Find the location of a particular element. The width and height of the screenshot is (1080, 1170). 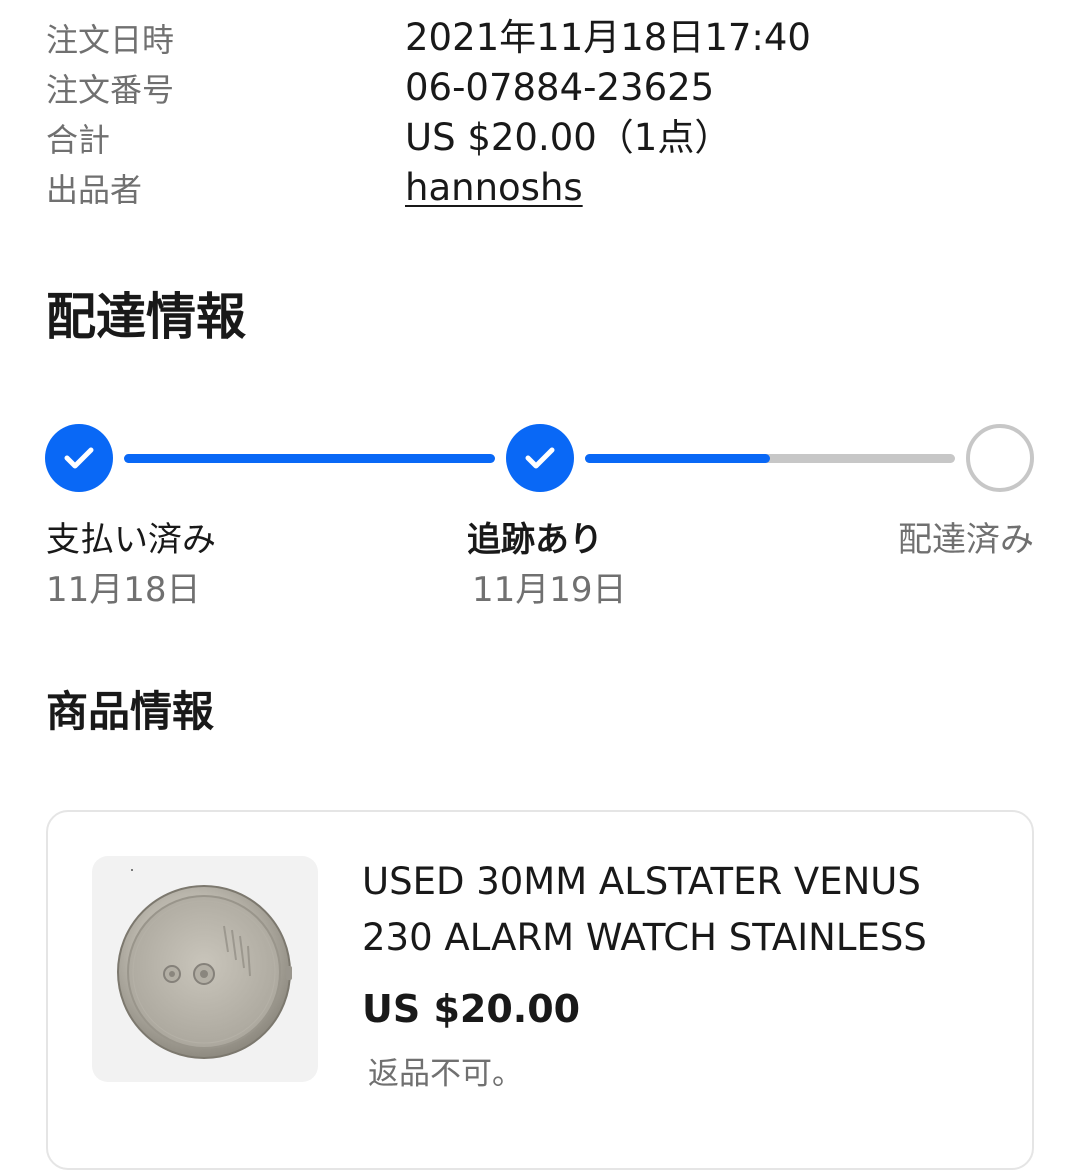

step-tracking-date: 11月19日 is located at coordinates (549, 590).